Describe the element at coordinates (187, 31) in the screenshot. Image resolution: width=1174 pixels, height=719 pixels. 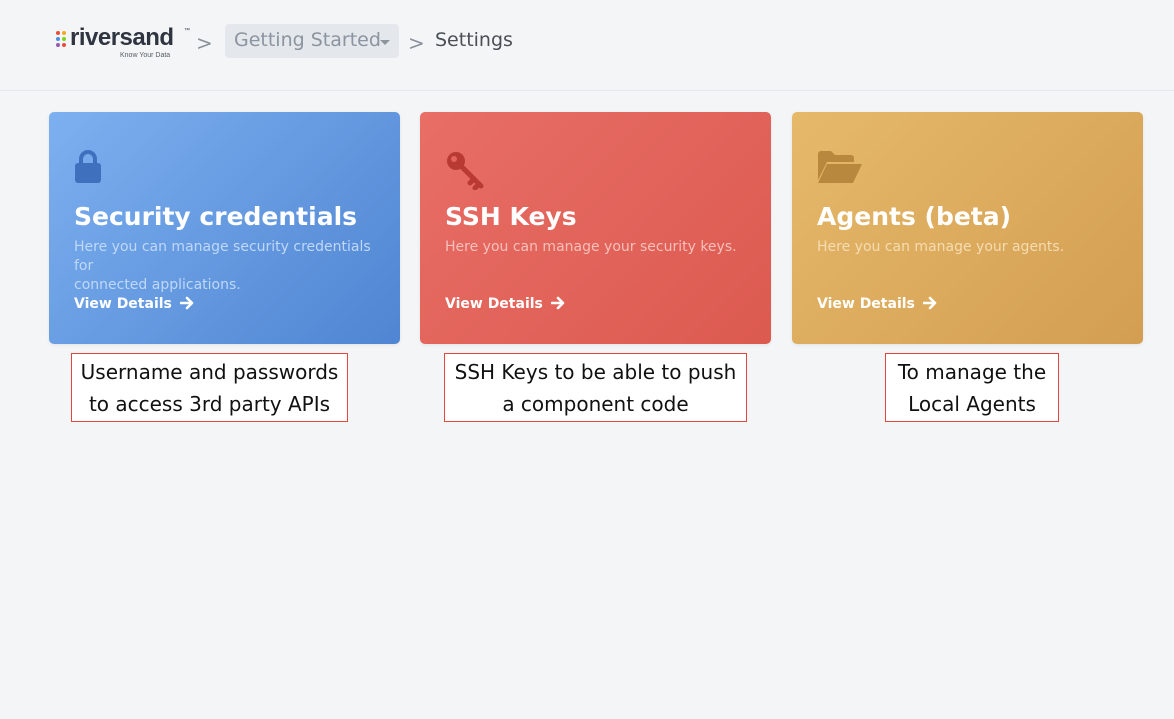
I see `logo-trademark: ™` at that location.